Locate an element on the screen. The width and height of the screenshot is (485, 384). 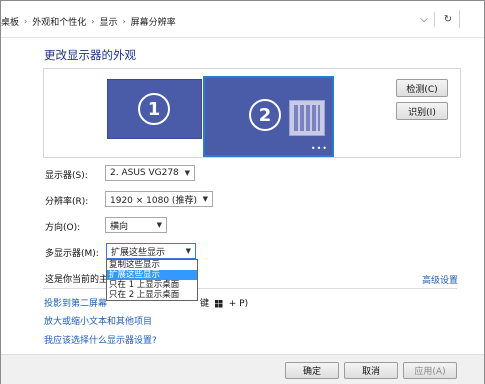
display-grid-icon is located at coordinates (307, 118).